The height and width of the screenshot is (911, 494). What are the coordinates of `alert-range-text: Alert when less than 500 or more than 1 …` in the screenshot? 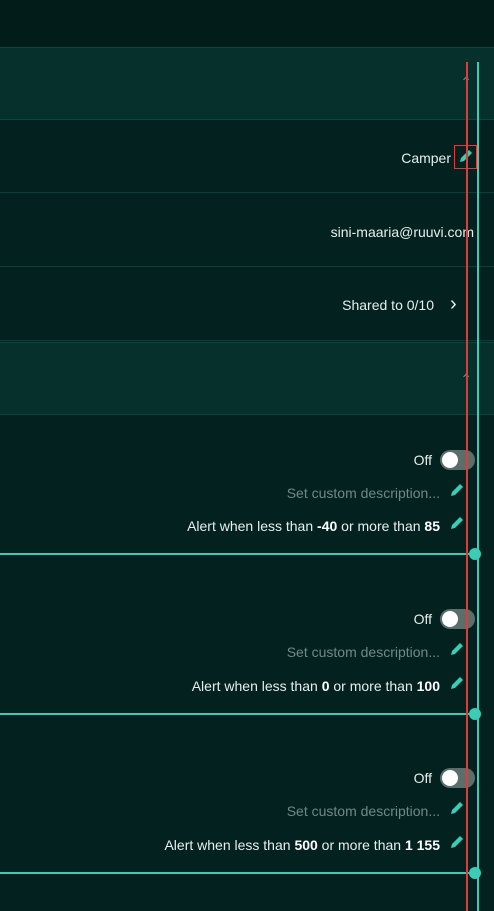 It's located at (302, 845).